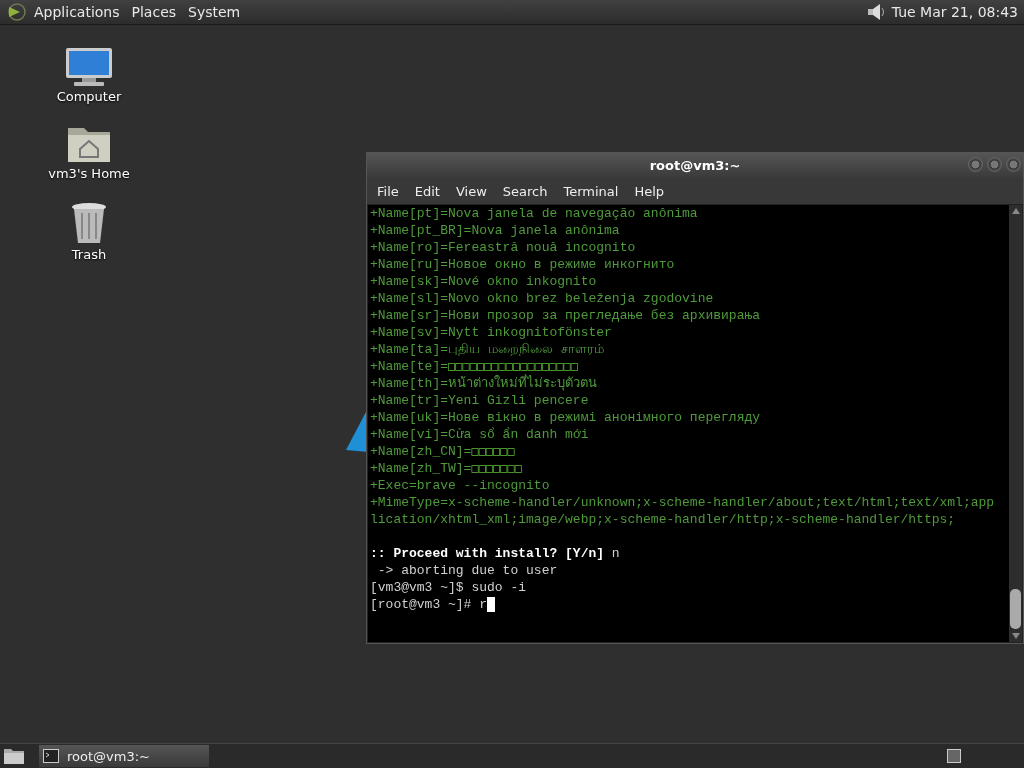 This screenshot has width=1024, height=768. I want to click on scrollbar, so click(1015, 423).